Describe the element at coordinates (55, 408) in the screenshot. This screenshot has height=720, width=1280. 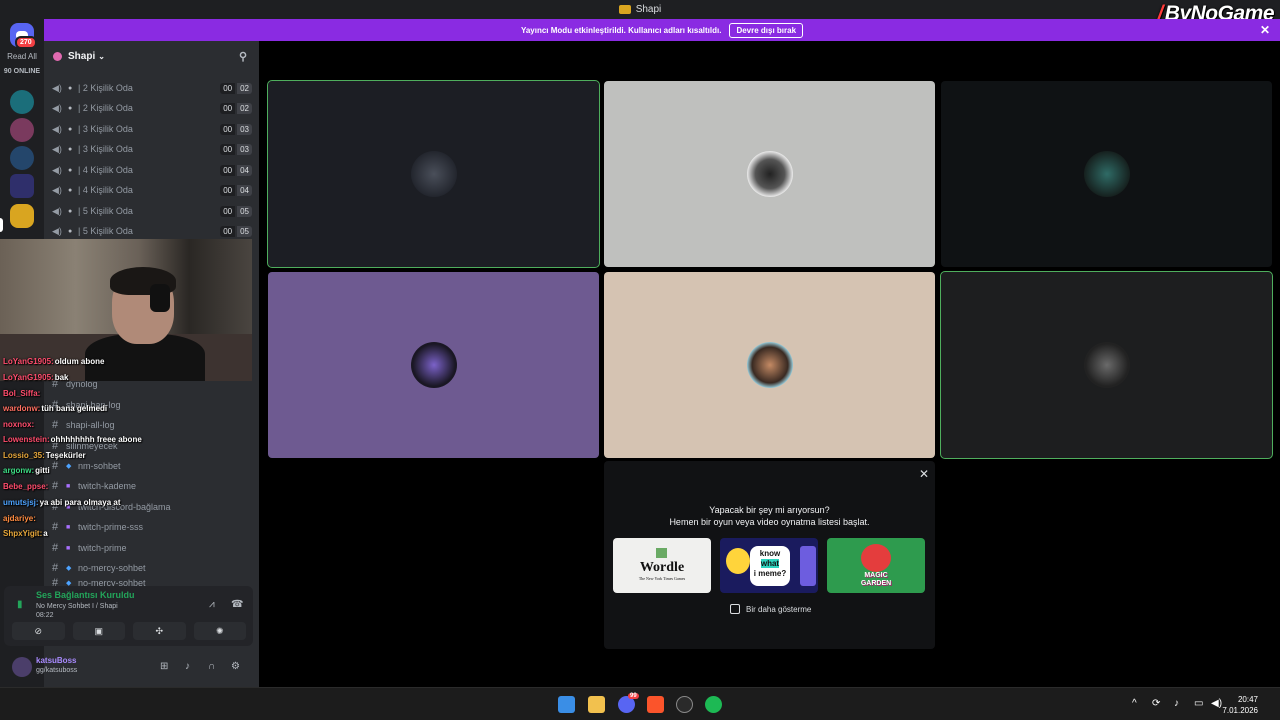
I see `chat-message: wardonw:tüh bana gelmedi` at that location.